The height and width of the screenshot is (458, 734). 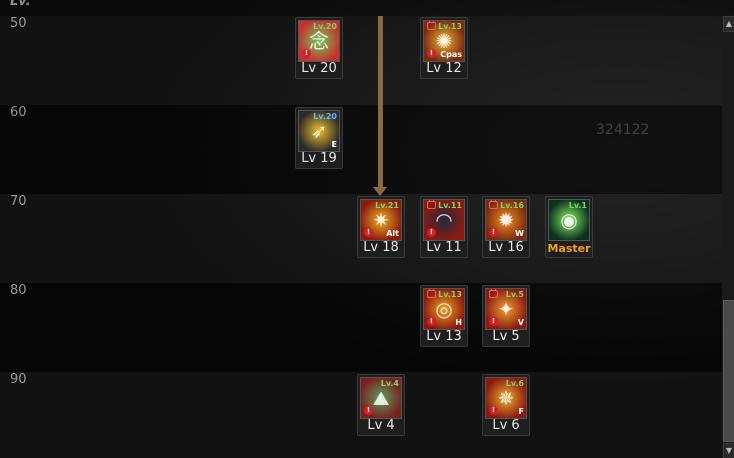 I want to click on skill-icon: ⛰ Lv.4!, so click(x=381, y=398).